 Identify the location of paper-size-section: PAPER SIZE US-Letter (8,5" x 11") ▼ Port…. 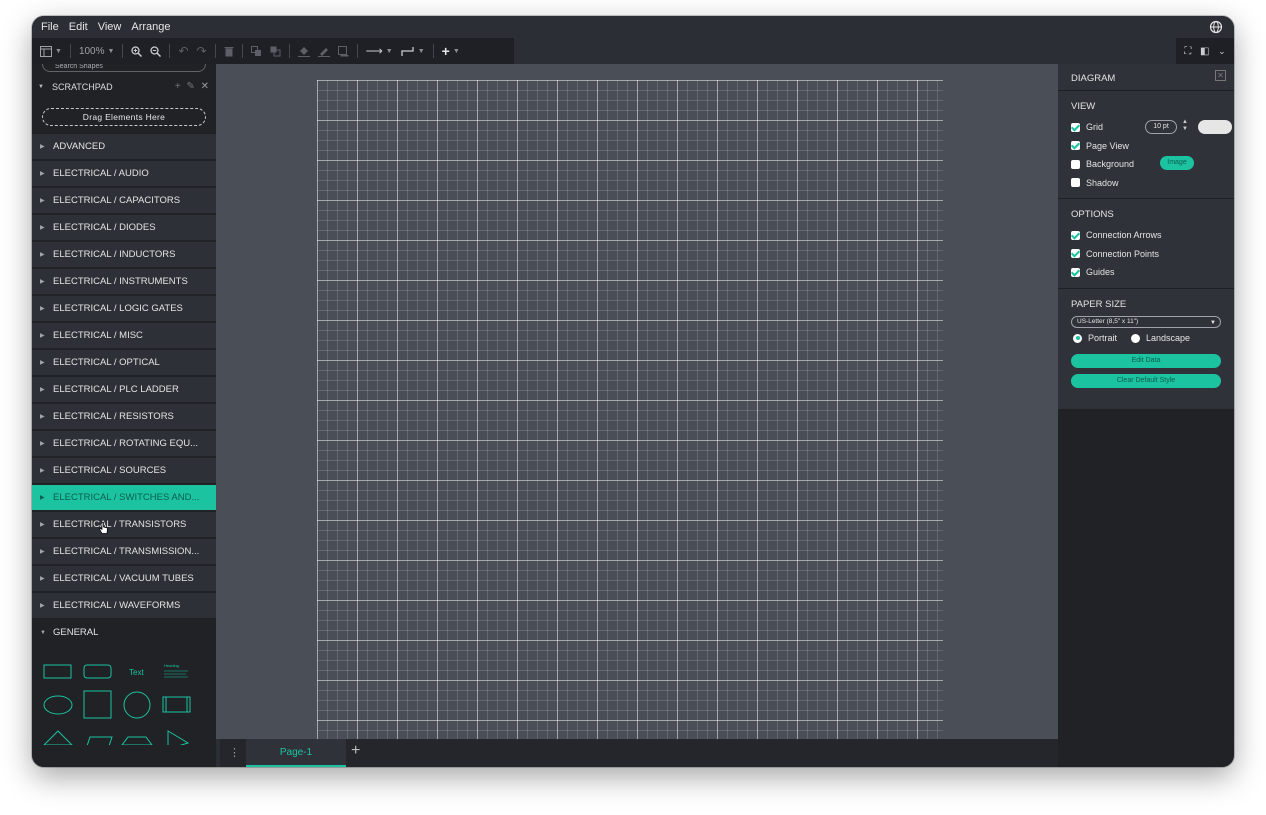
(1146, 338).